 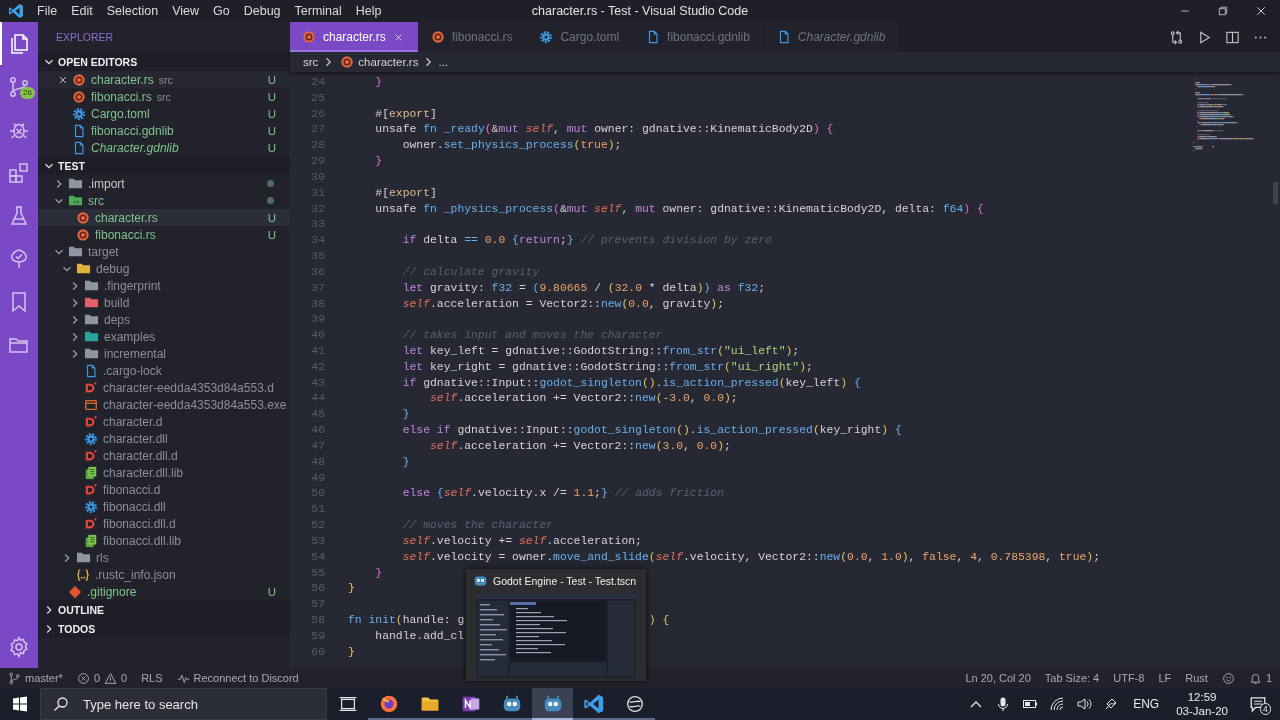 What do you see at coordinates (164, 370) in the screenshot?
I see `file-tree-row: .cargo-lock` at bounding box center [164, 370].